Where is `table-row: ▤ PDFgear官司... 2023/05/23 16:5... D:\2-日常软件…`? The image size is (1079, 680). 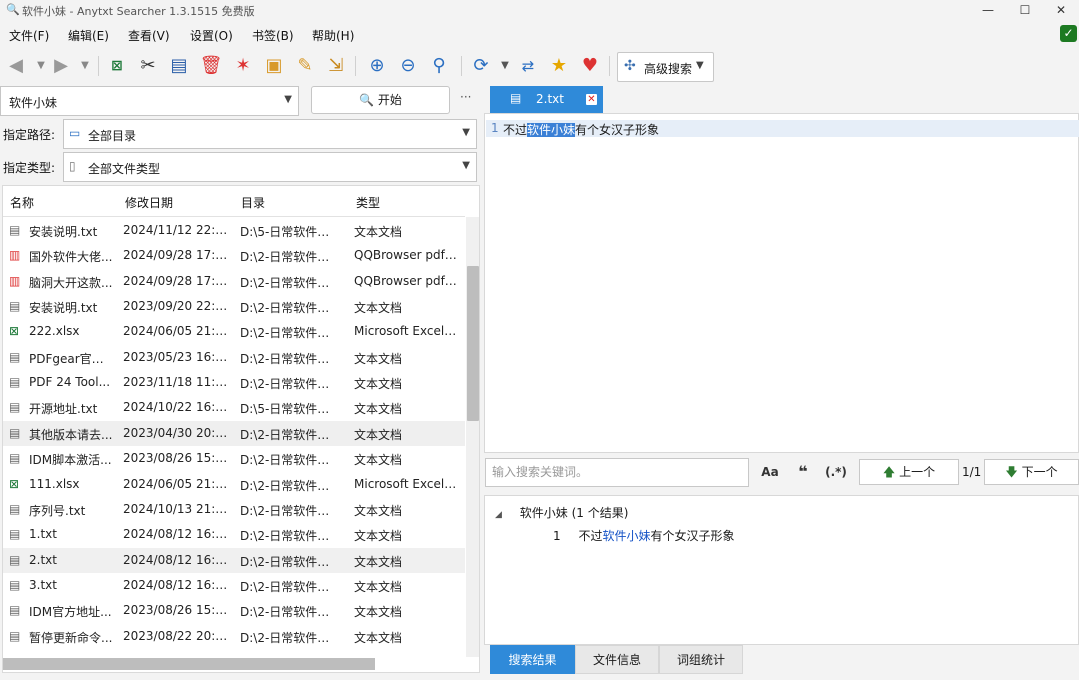 table-row: ▤ PDFgear官司... 2023/05/23 16:5... D:\2-日常软件… is located at coordinates (234, 357).